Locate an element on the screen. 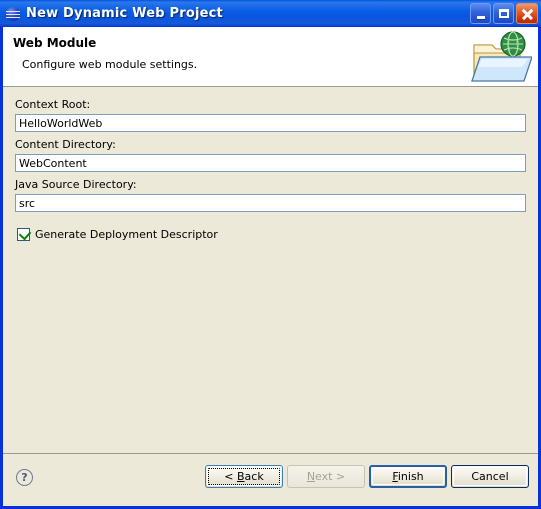 The height and width of the screenshot is (509, 541). java-source-directory-label: Java Source Directory: is located at coordinates (76, 184).